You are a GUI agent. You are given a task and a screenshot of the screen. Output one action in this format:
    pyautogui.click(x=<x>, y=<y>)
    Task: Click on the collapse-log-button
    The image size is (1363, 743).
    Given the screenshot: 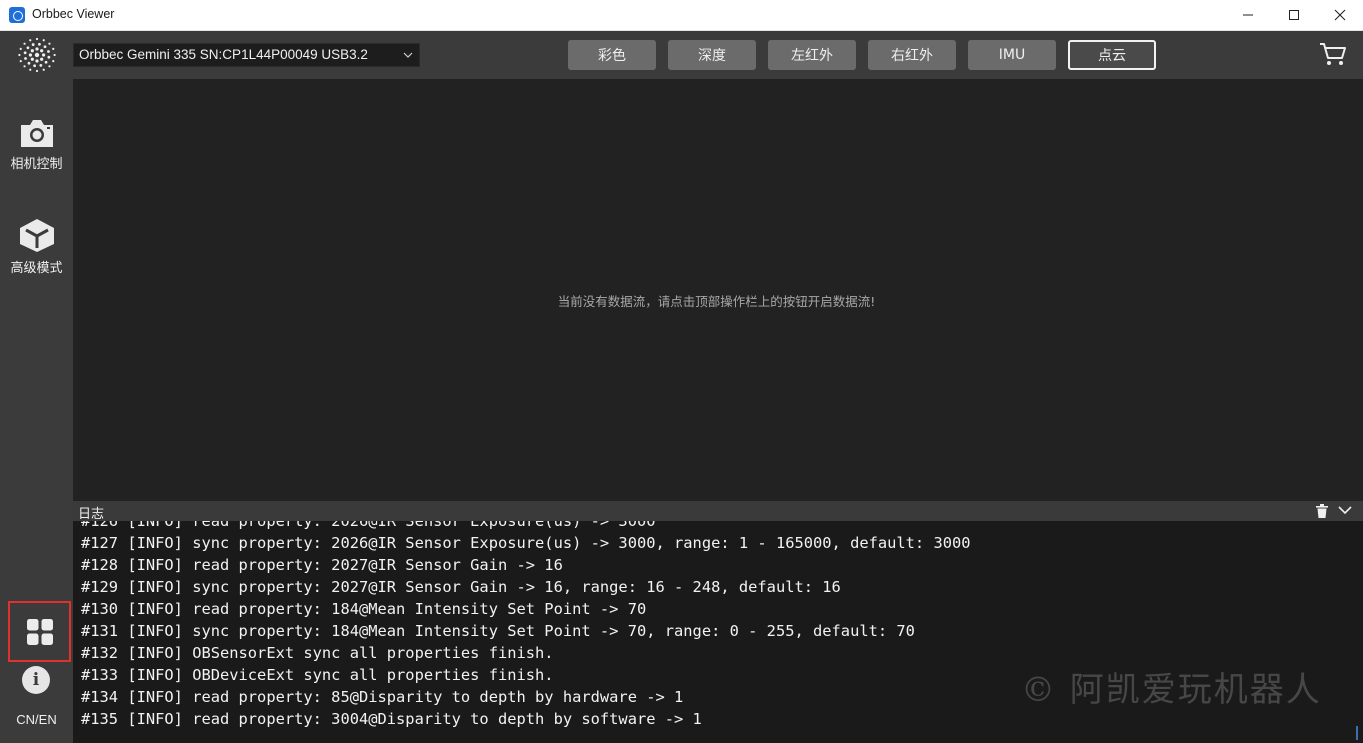 What is the action you would take?
    pyautogui.click(x=1345, y=512)
    